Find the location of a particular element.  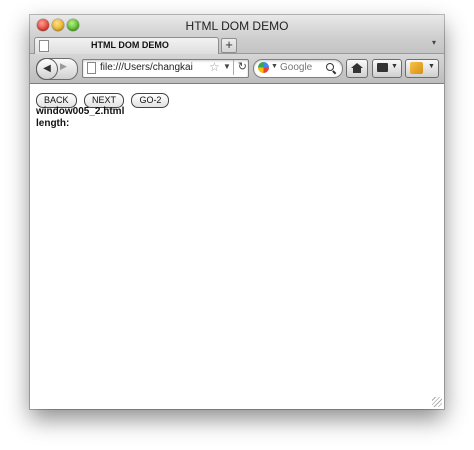

resize-grip-icon is located at coordinates (437, 402).